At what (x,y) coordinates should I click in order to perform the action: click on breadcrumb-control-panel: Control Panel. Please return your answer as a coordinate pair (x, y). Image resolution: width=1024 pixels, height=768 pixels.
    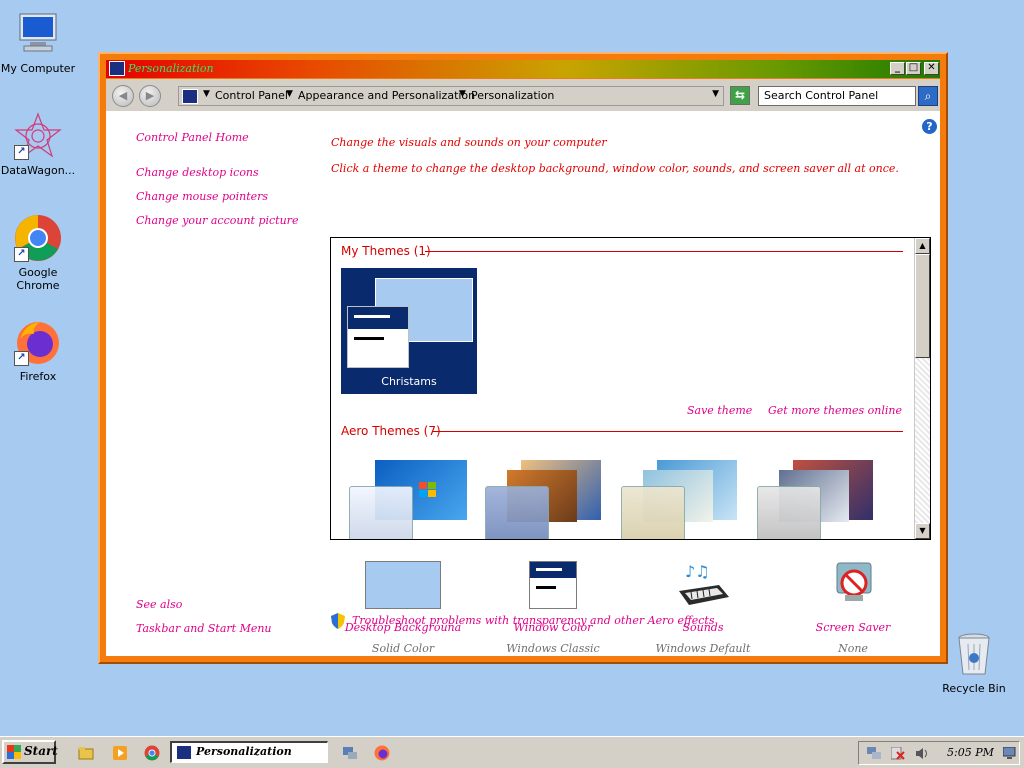
    Looking at the image, I should click on (251, 95).